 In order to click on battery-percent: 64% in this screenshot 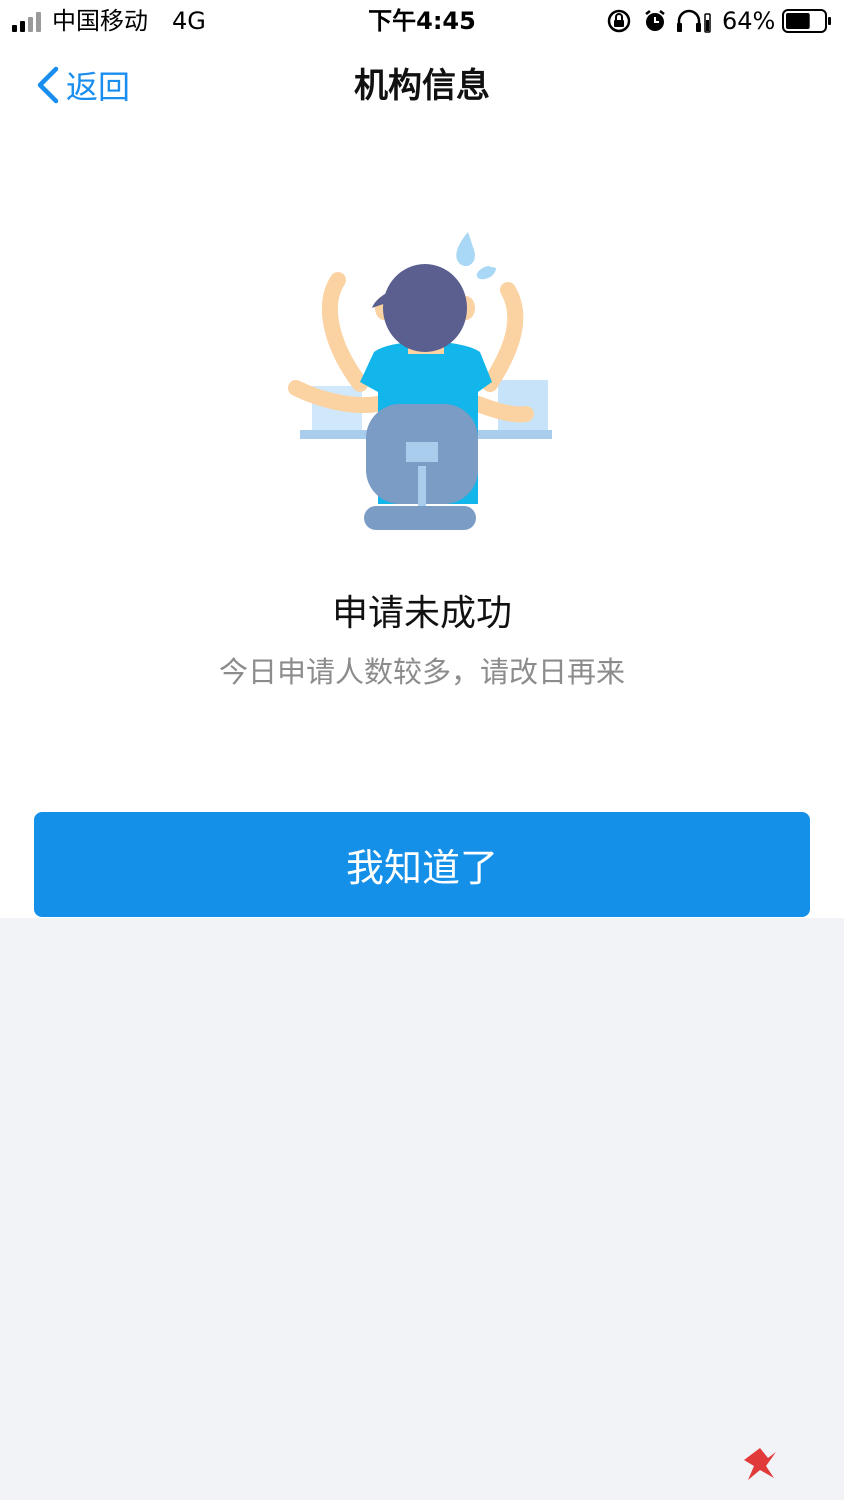, I will do `click(749, 21)`.